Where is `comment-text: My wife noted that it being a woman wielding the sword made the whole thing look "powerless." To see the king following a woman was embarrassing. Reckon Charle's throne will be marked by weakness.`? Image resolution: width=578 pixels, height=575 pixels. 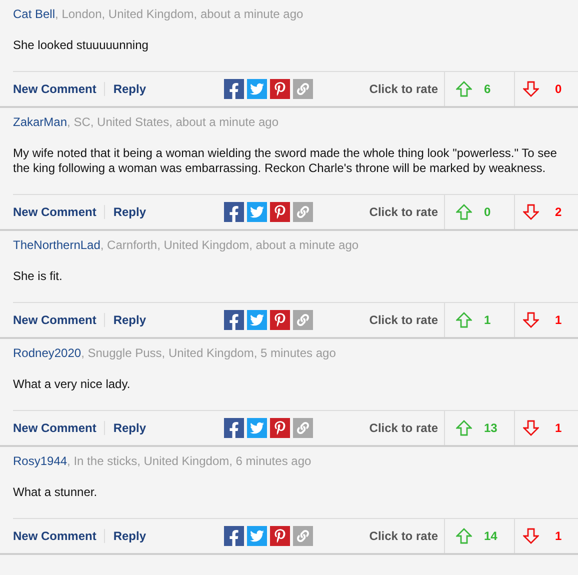 comment-text: My wife noted that it being a woman wielding the sword made the whole thing look "powerless." To see the king following a woman was embarrassing. Reckon Charle's throne will be marked by weakness. is located at coordinates (285, 161).